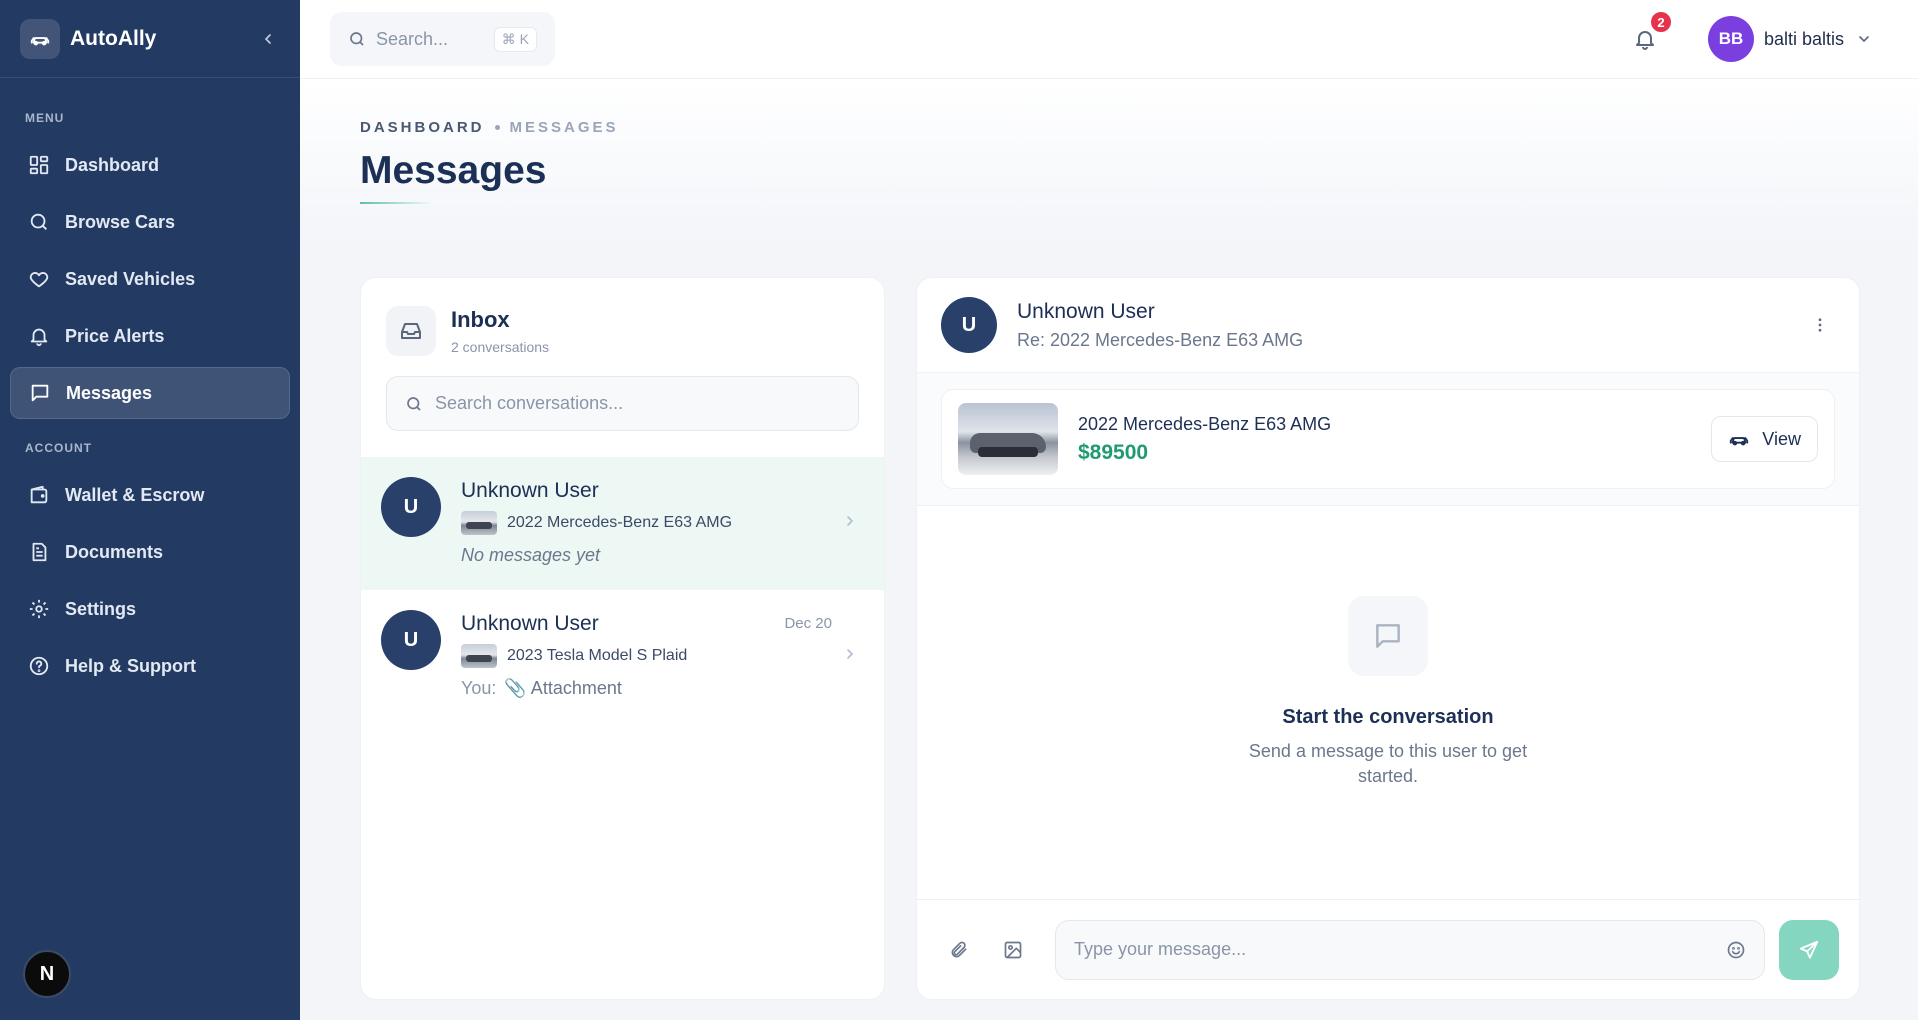  What do you see at coordinates (1388, 717) in the screenshot?
I see `empty-state-title: Start the conversation` at bounding box center [1388, 717].